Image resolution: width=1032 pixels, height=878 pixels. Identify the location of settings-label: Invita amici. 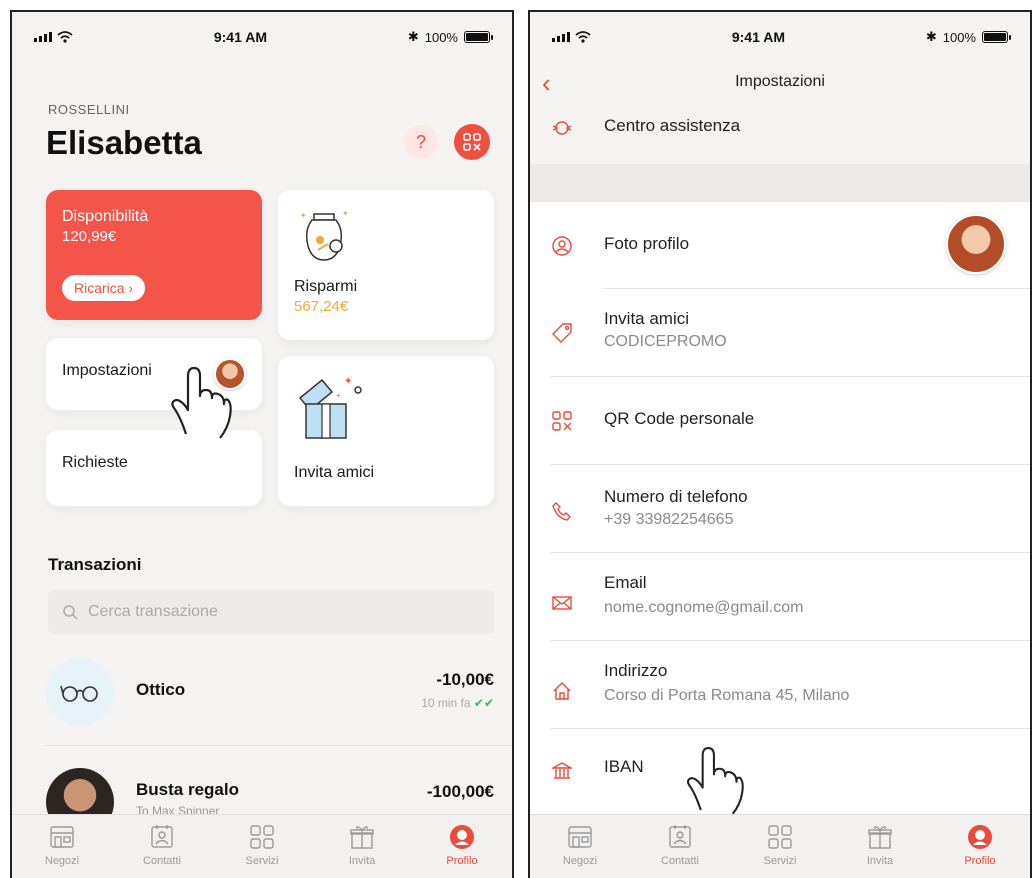
(647, 318).